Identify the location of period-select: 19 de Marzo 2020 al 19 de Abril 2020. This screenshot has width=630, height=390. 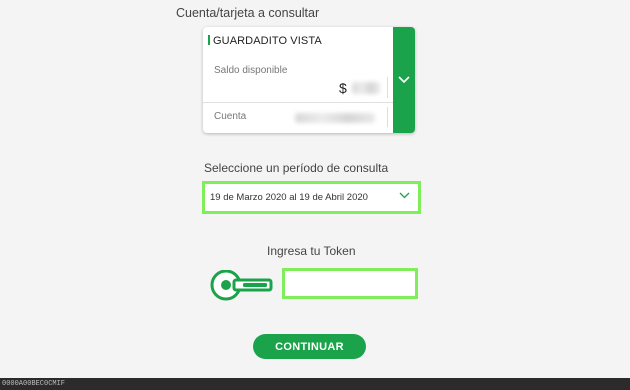
(311, 197).